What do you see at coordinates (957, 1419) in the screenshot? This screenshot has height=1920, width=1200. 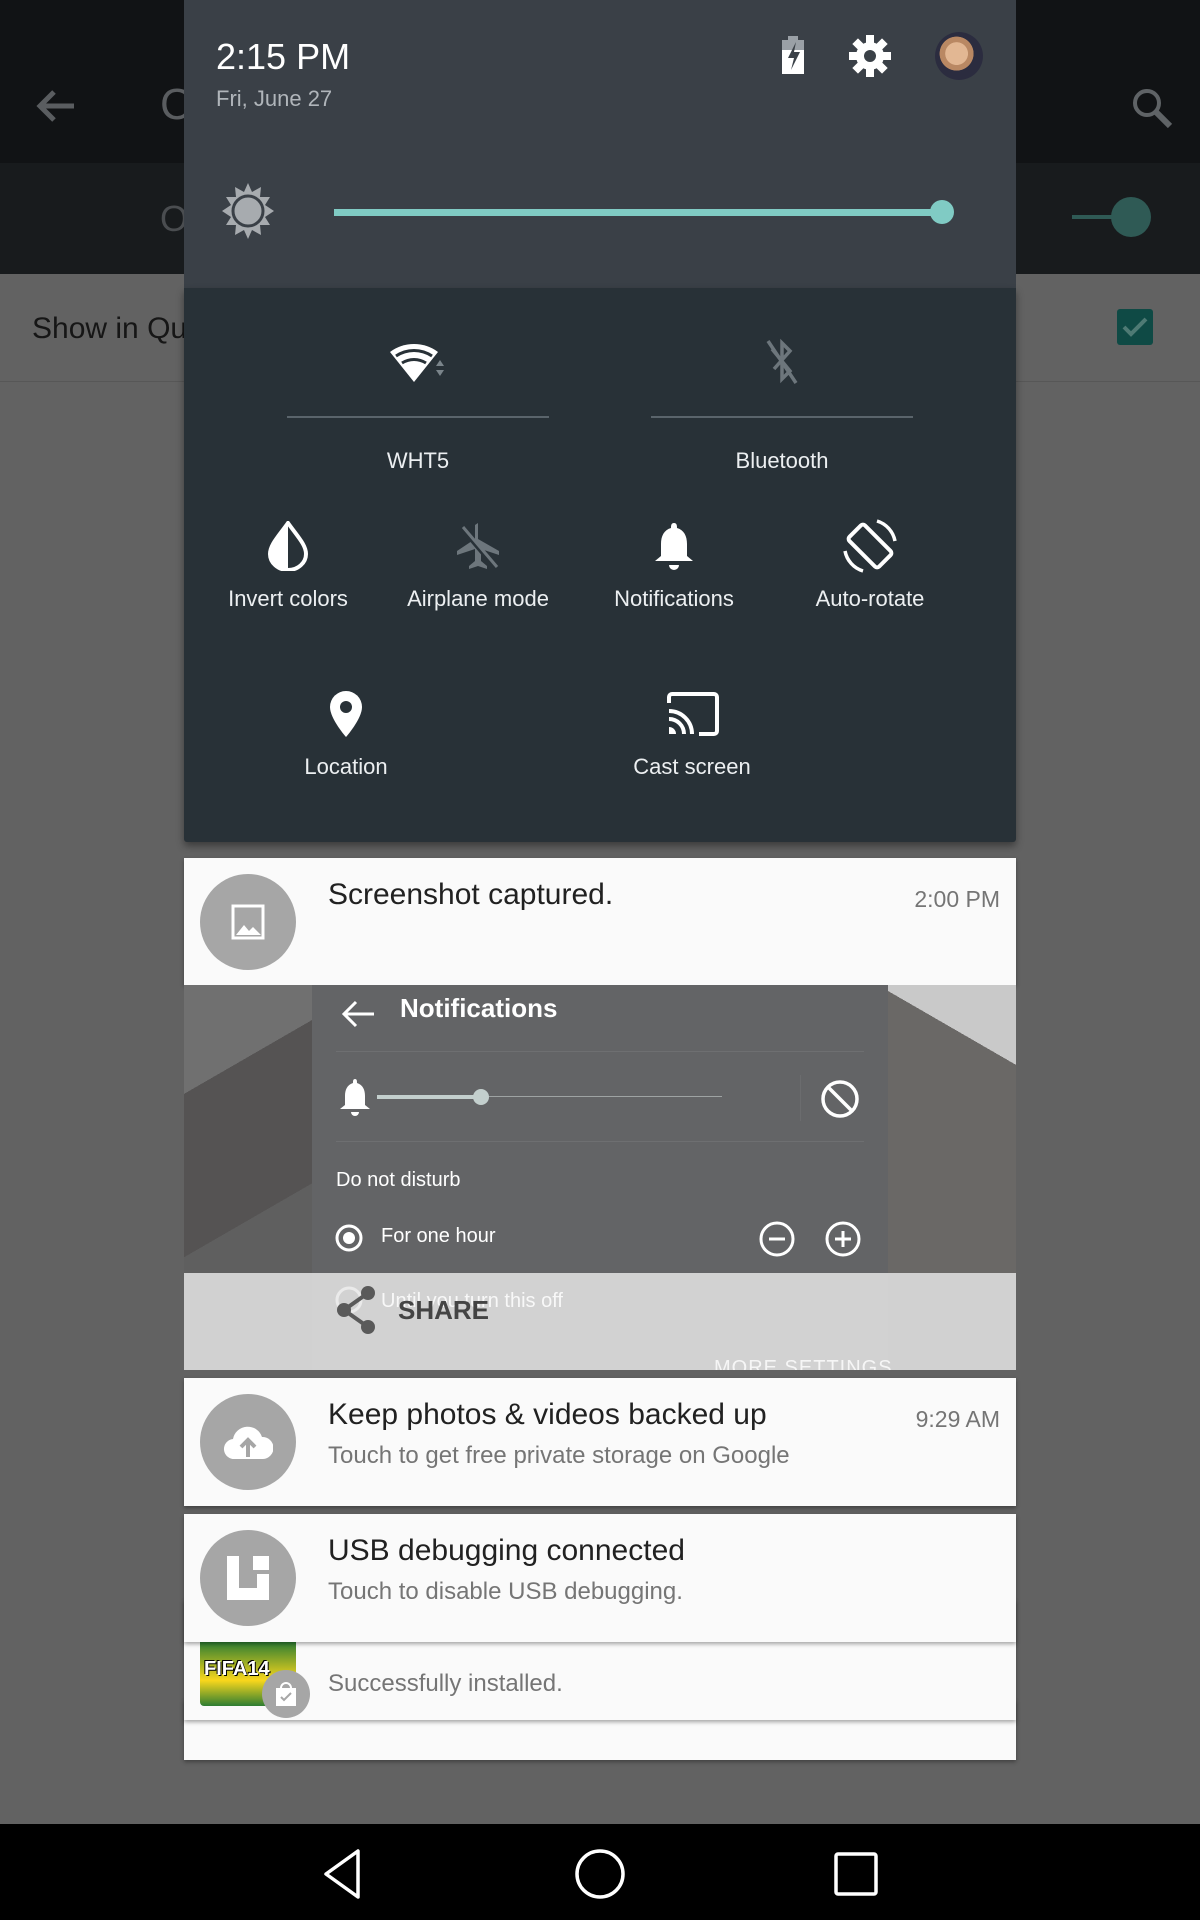 I see `notification-time: 9:29 AM` at bounding box center [957, 1419].